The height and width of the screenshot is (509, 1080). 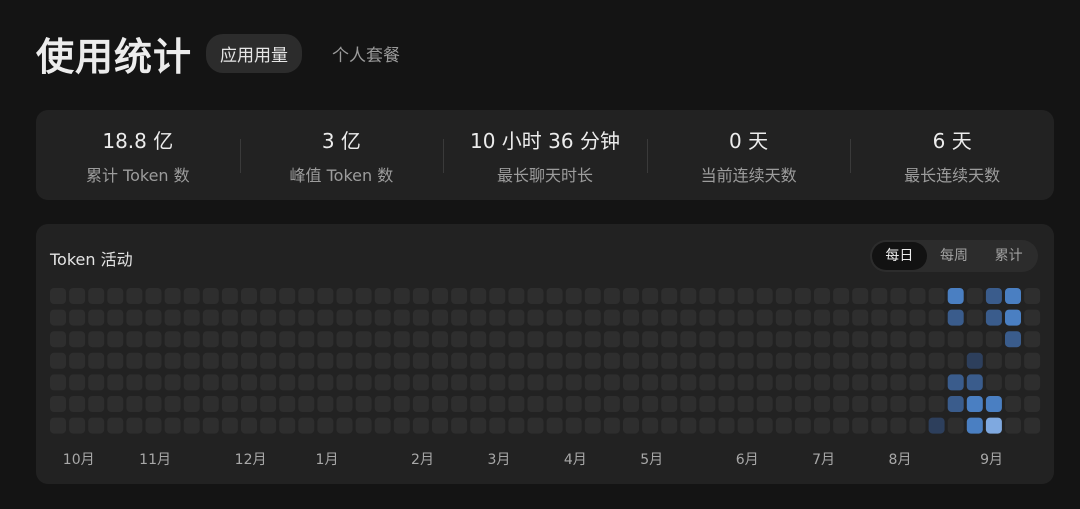 What do you see at coordinates (823, 460) in the screenshot?
I see `month-label: 7月` at bounding box center [823, 460].